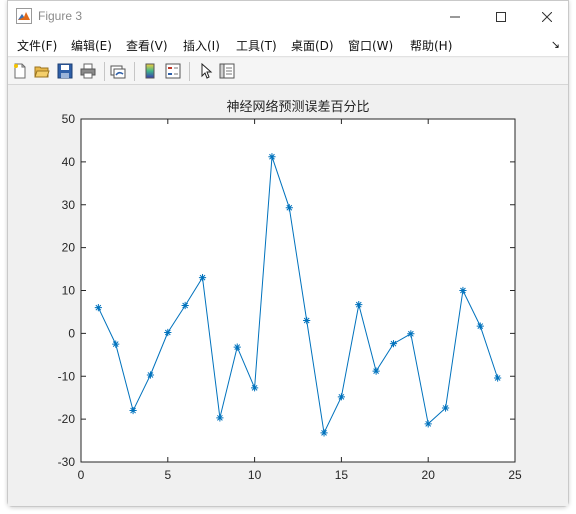 The image size is (576, 514). Describe the element at coordinates (255, 475) in the screenshot. I see `x-tick-label: 10` at that location.